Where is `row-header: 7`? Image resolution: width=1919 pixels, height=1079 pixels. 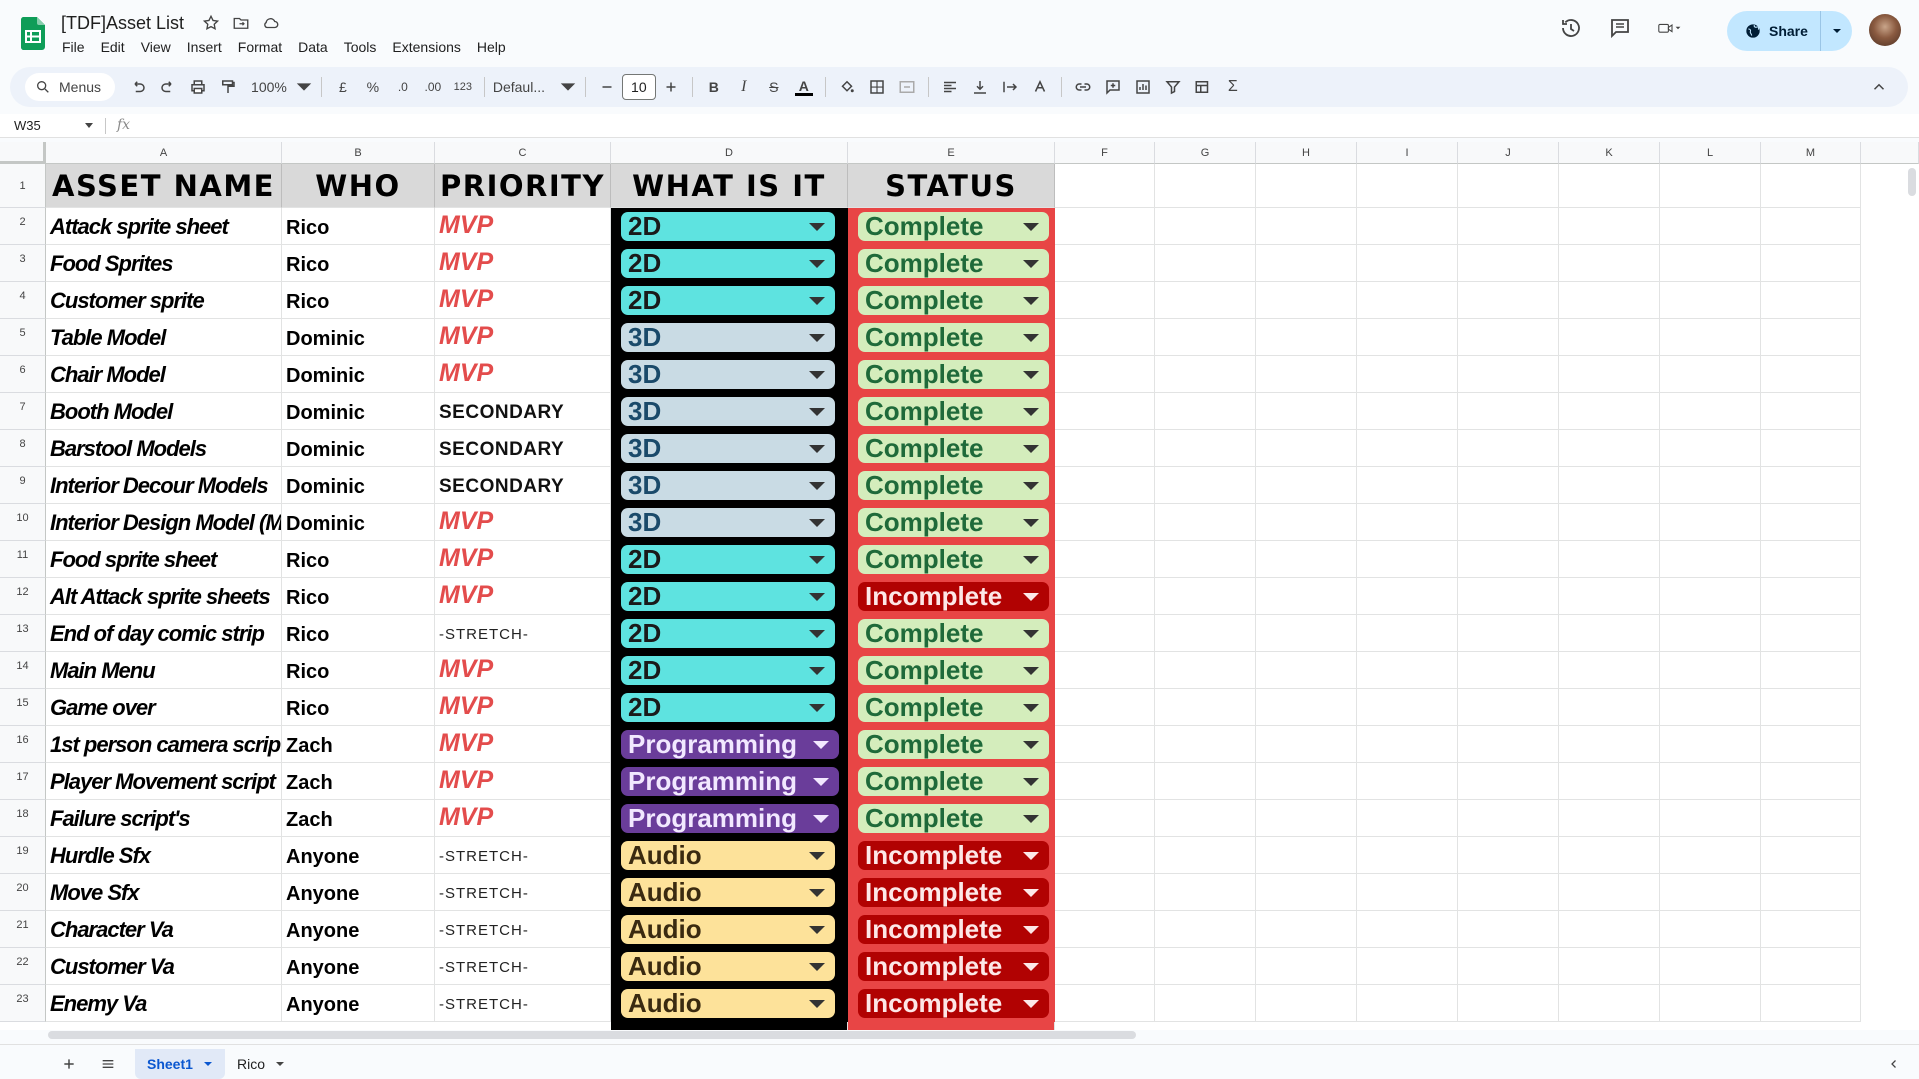 row-header: 7 is located at coordinates (23, 411).